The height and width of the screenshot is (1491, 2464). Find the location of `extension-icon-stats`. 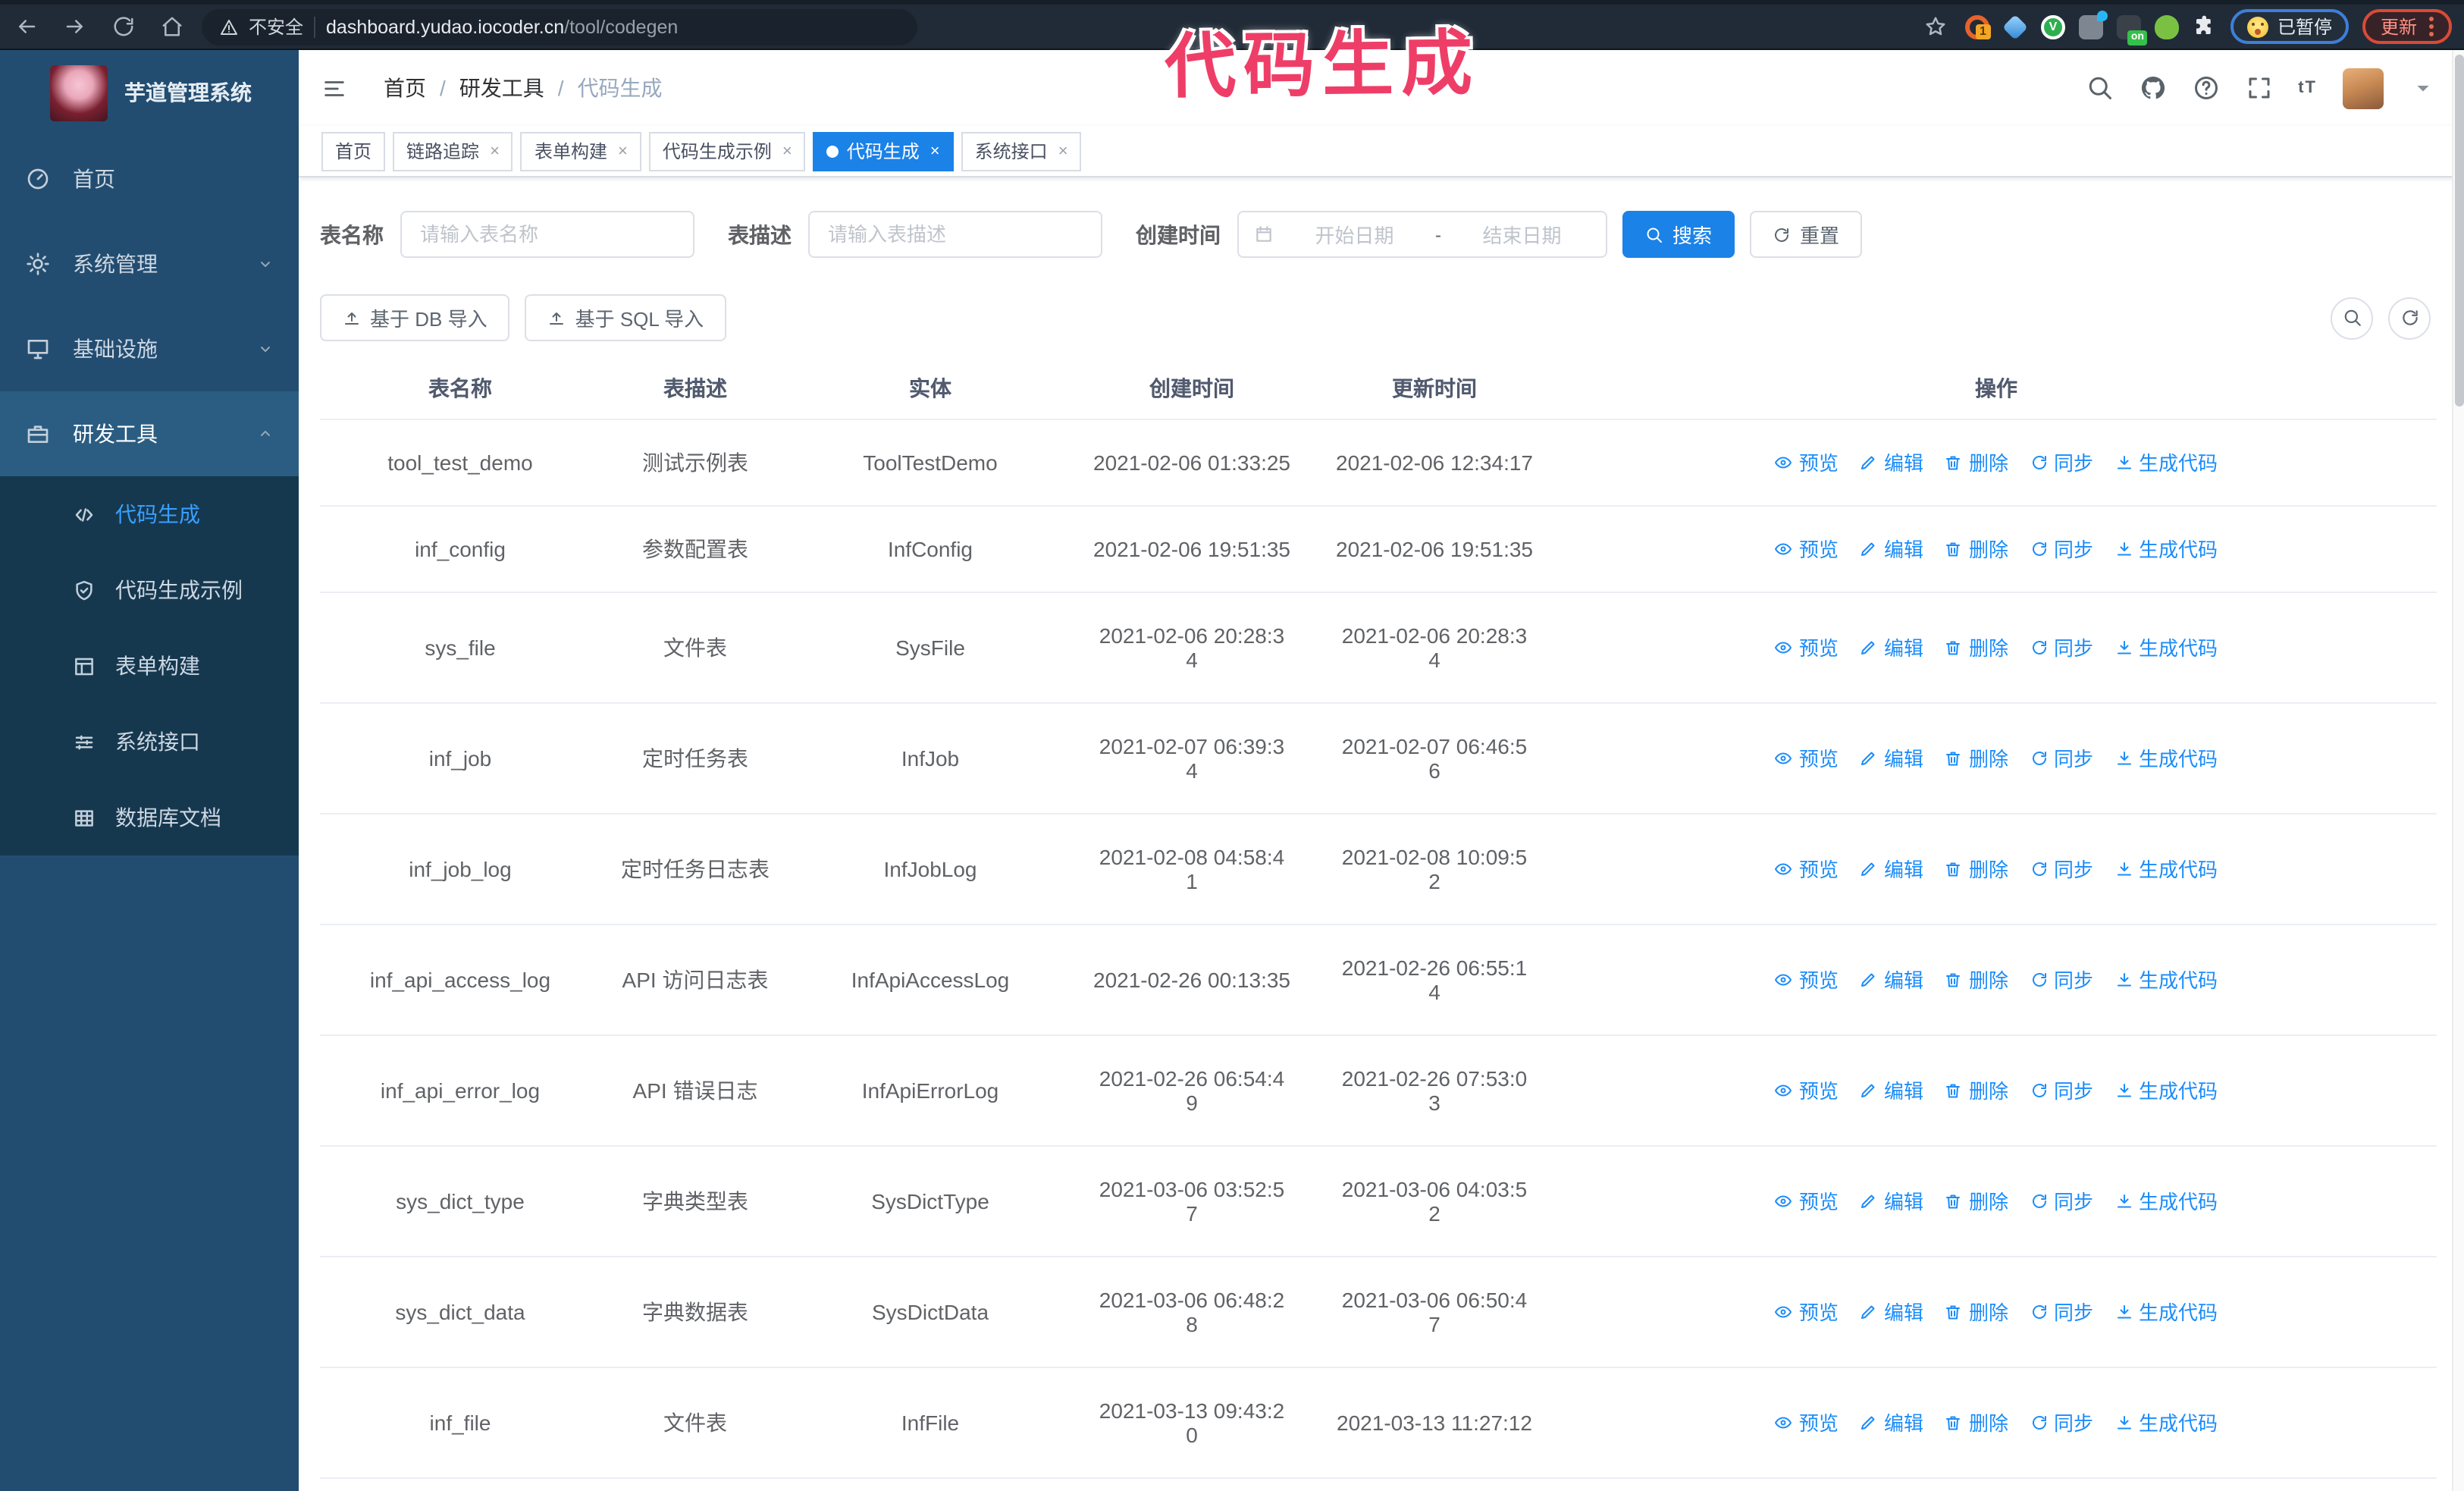

extension-icon-stats is located at coordinates (2093, 24).